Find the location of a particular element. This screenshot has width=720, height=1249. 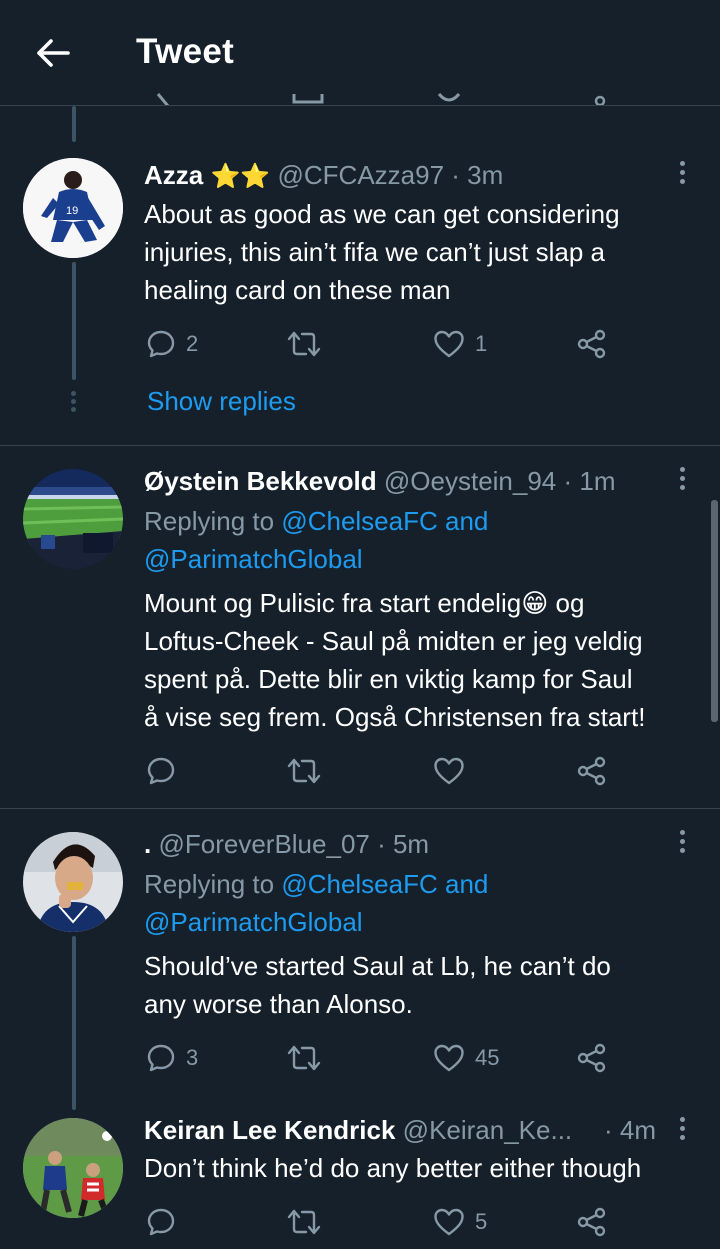

reply-button is located at coordinates (166, 1222).